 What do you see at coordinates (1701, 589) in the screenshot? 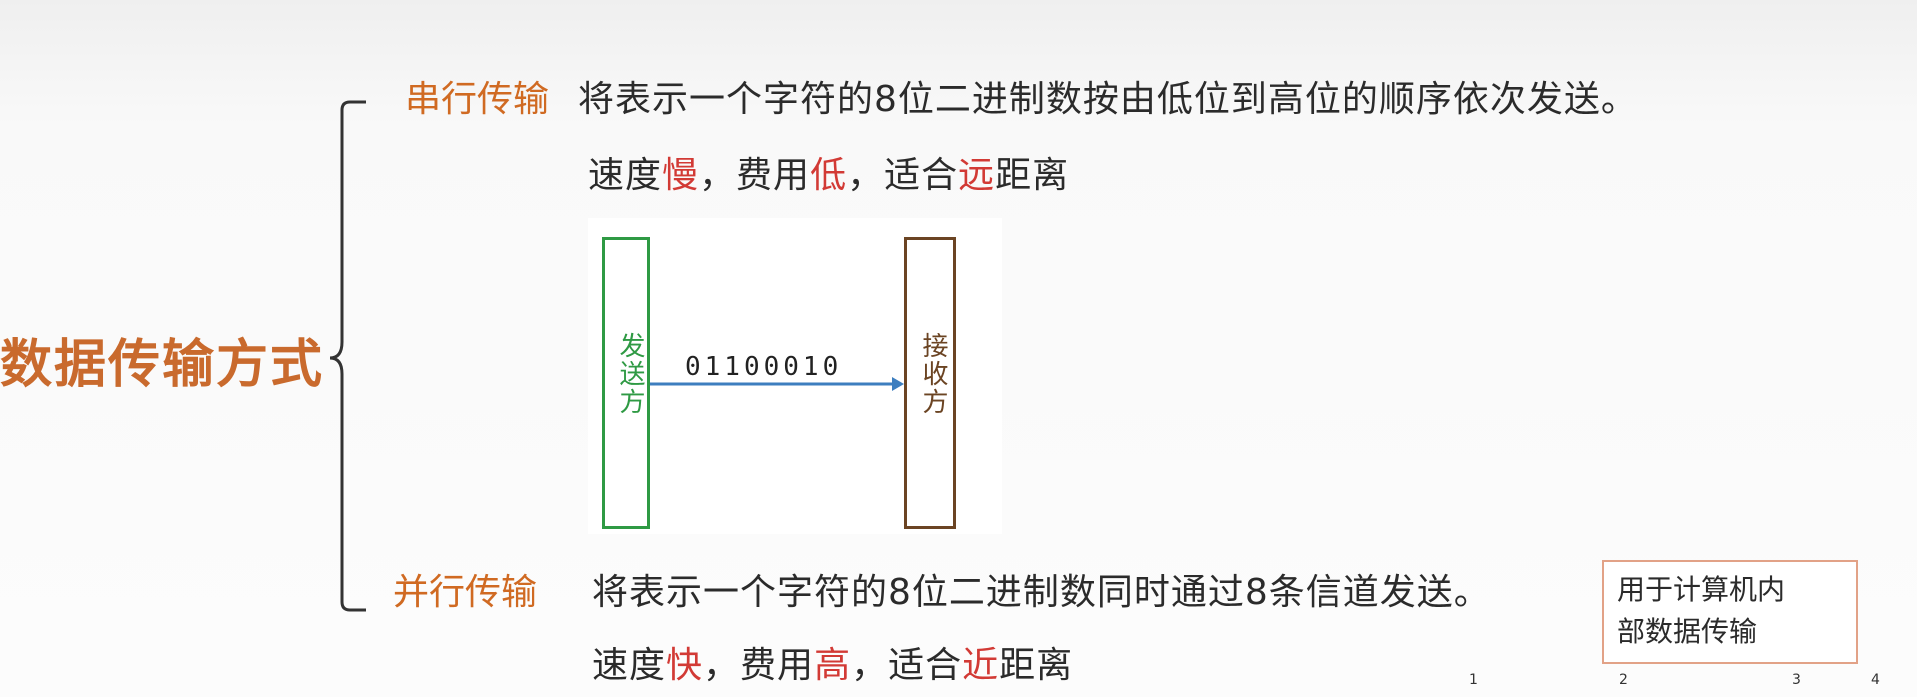
I see `note-line: 用于计算机内` at bounding box center [1701, 589].